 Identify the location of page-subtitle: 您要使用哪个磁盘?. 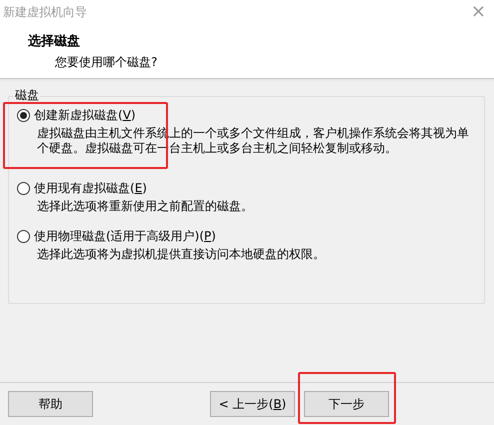
(106, 62).